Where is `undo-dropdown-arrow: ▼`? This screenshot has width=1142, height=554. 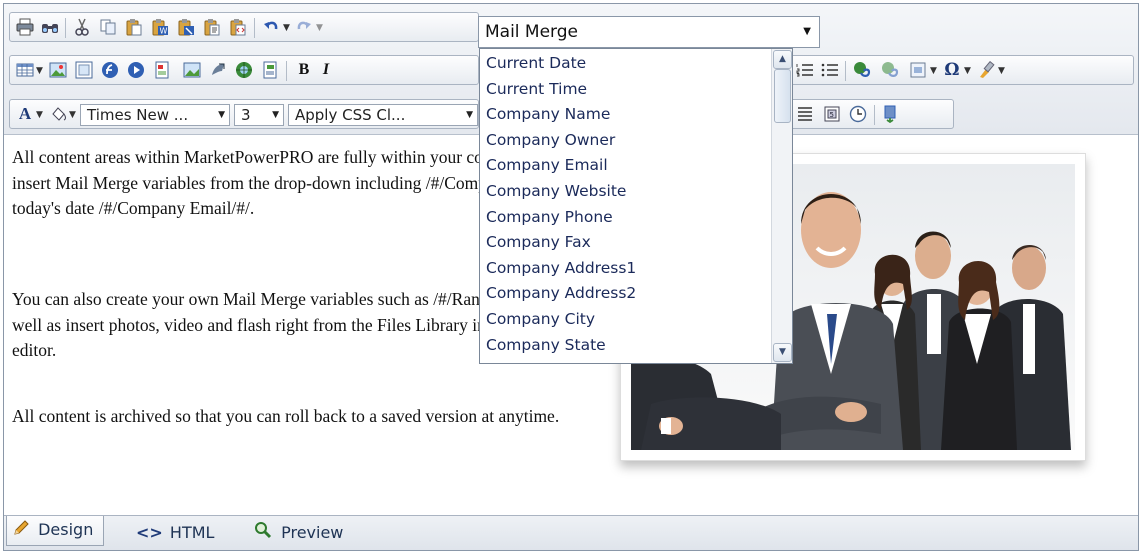 undo-dropdown-arrow: ▼ is located at coordinates (286, 28).